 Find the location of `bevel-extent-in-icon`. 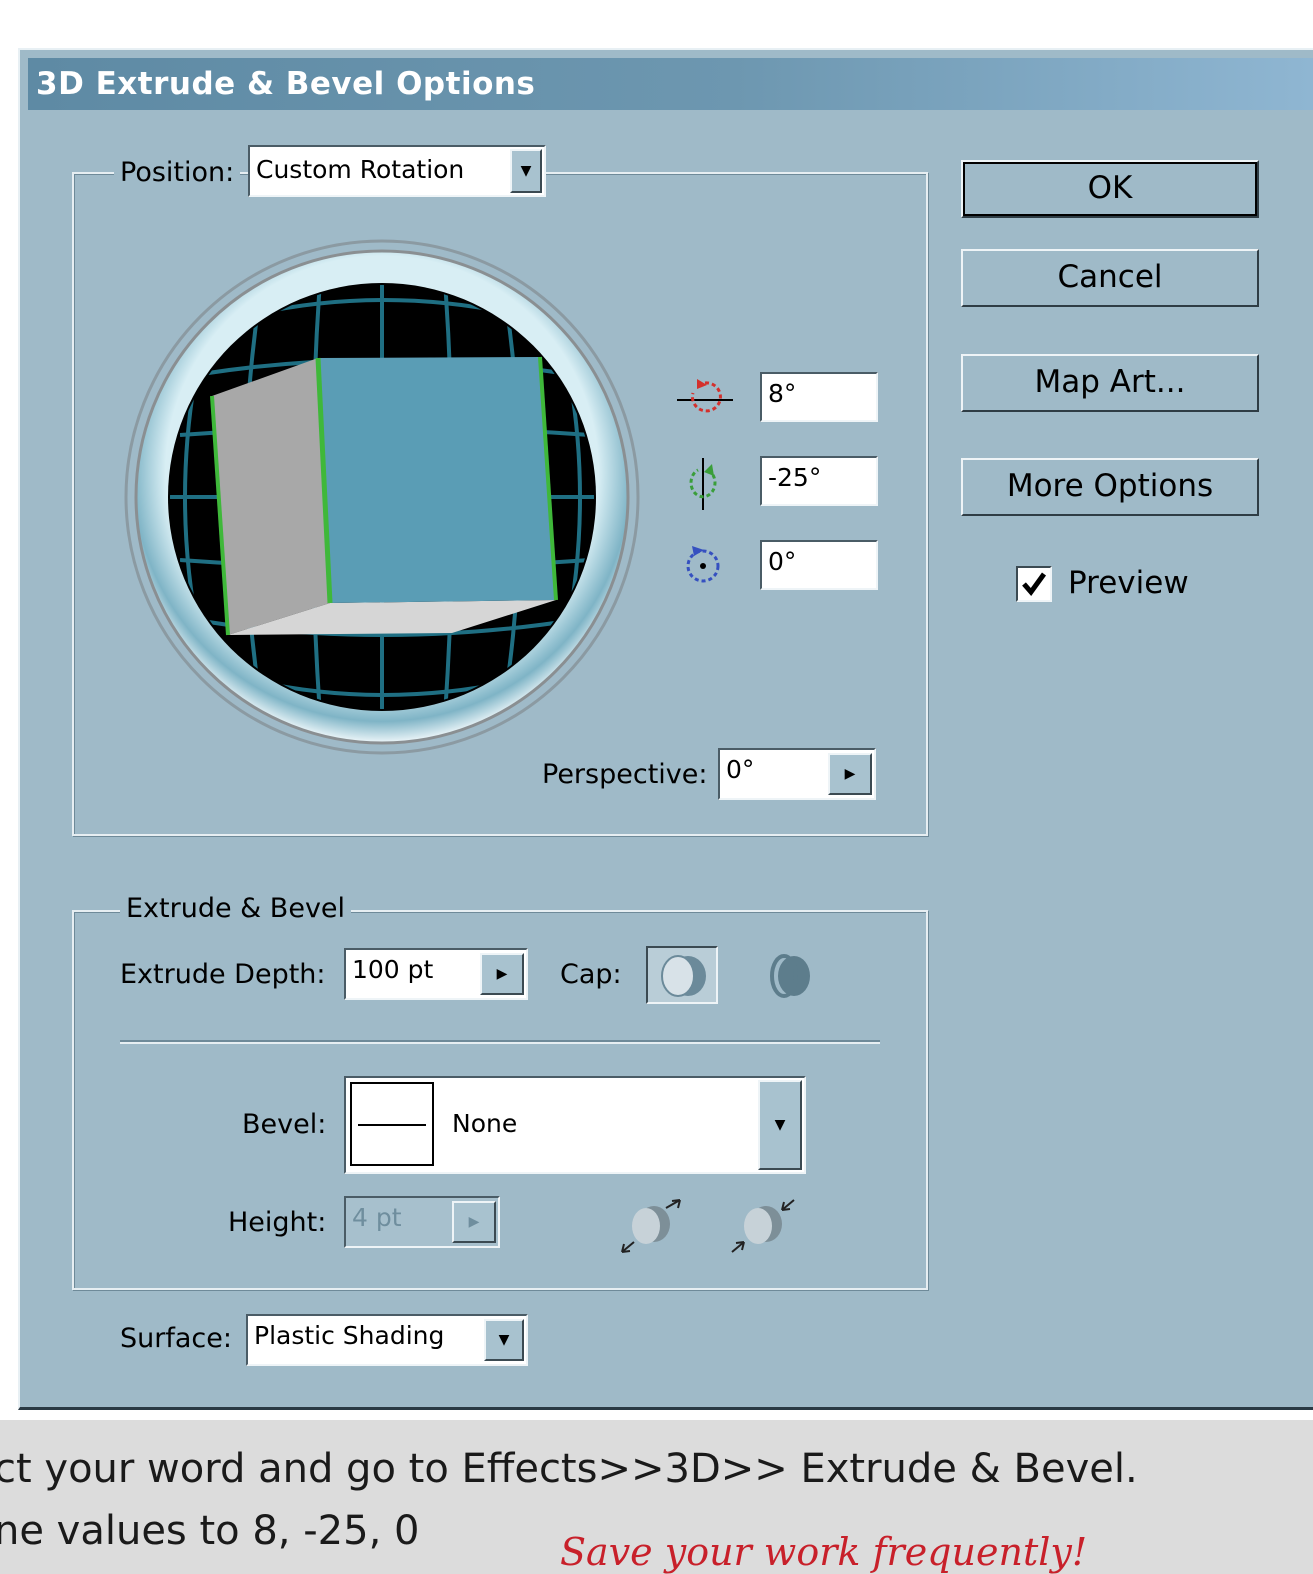

bevel-extent-in-icon is located at coordinates (763, 1226).